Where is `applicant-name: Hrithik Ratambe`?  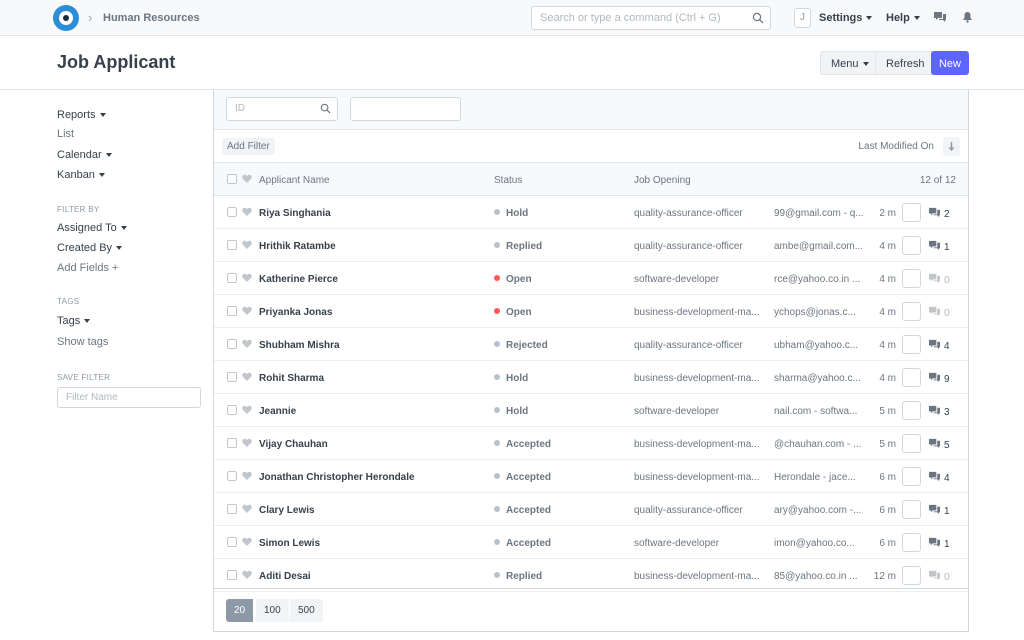
applicant-name: Hrithik Ratambe is located at coordinates (297, 246).